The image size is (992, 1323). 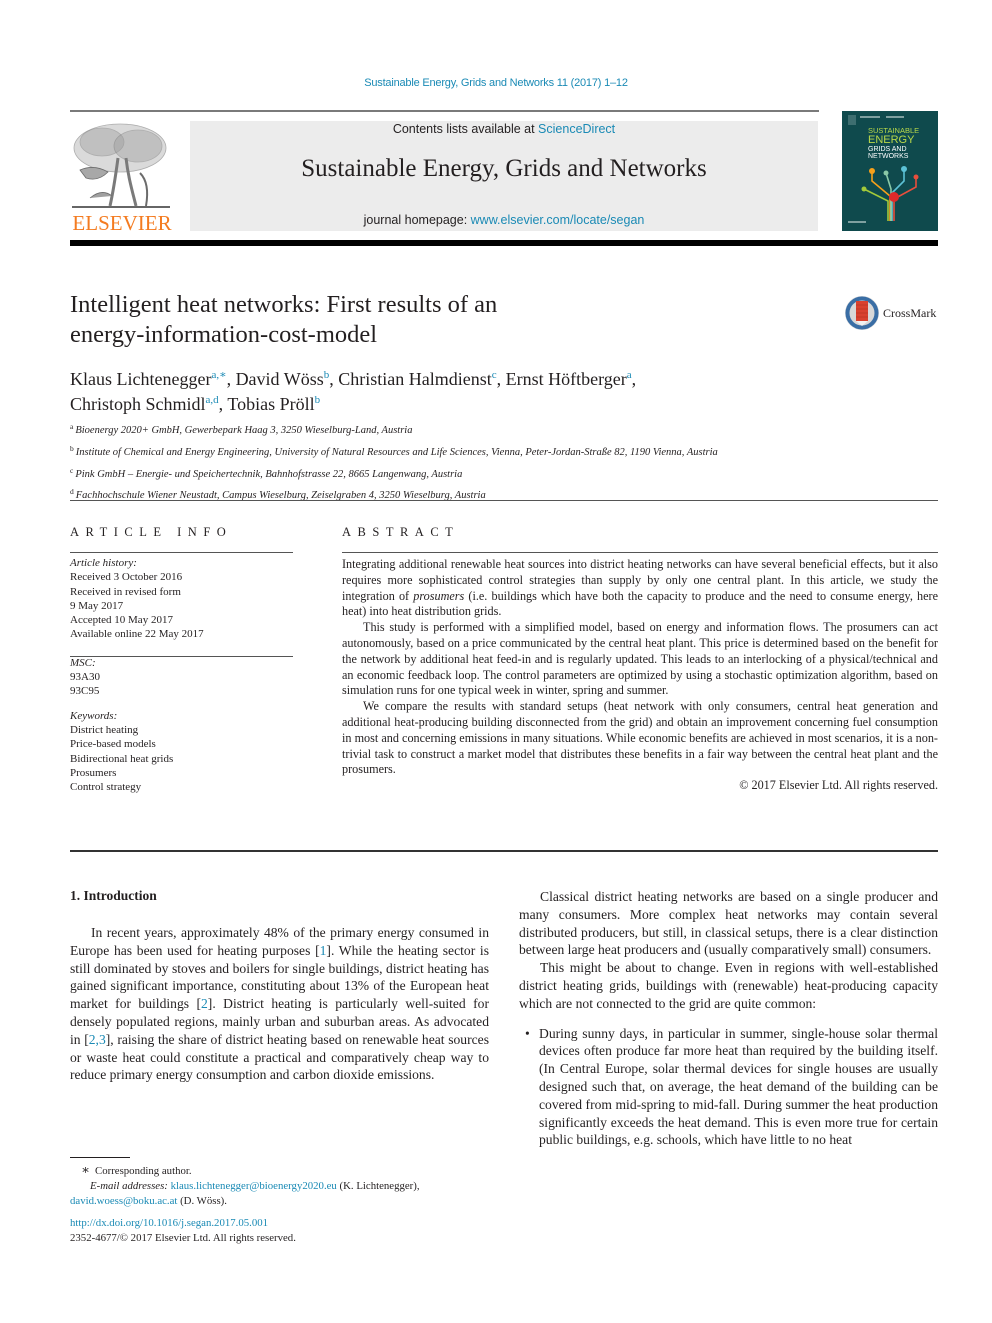 I want to click on corresponding-author-note: ∗ Corresponding author., so click(x=285, y=1170).